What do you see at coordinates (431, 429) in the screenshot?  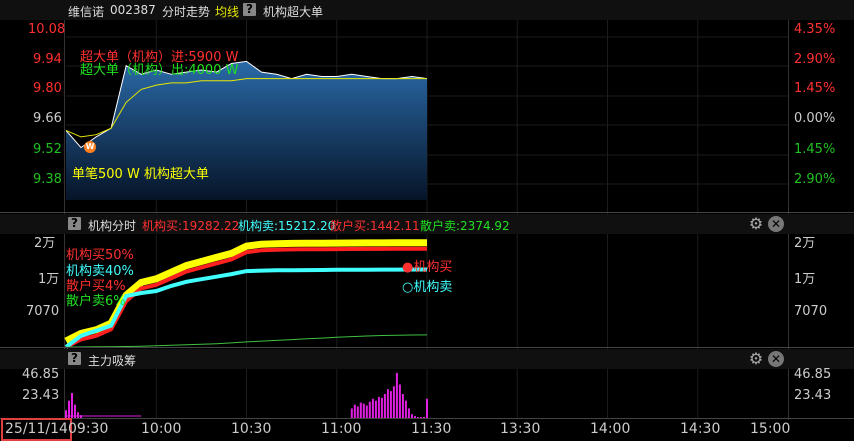 I see `time-tick: 11:30` at bounding box center [431, 429].